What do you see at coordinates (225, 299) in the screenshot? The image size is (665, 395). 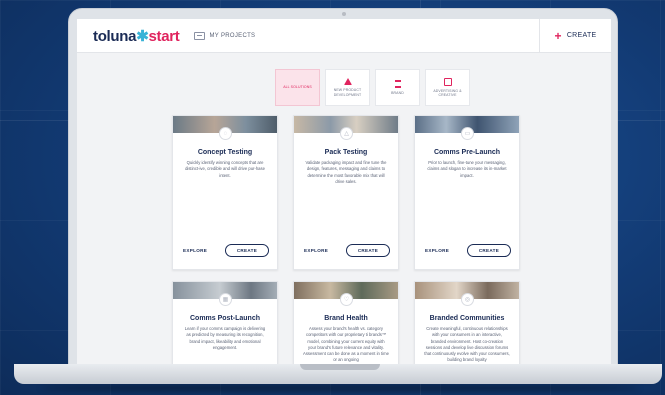 I see `calendar-icon: ▦` at bounding box center [225, 299].